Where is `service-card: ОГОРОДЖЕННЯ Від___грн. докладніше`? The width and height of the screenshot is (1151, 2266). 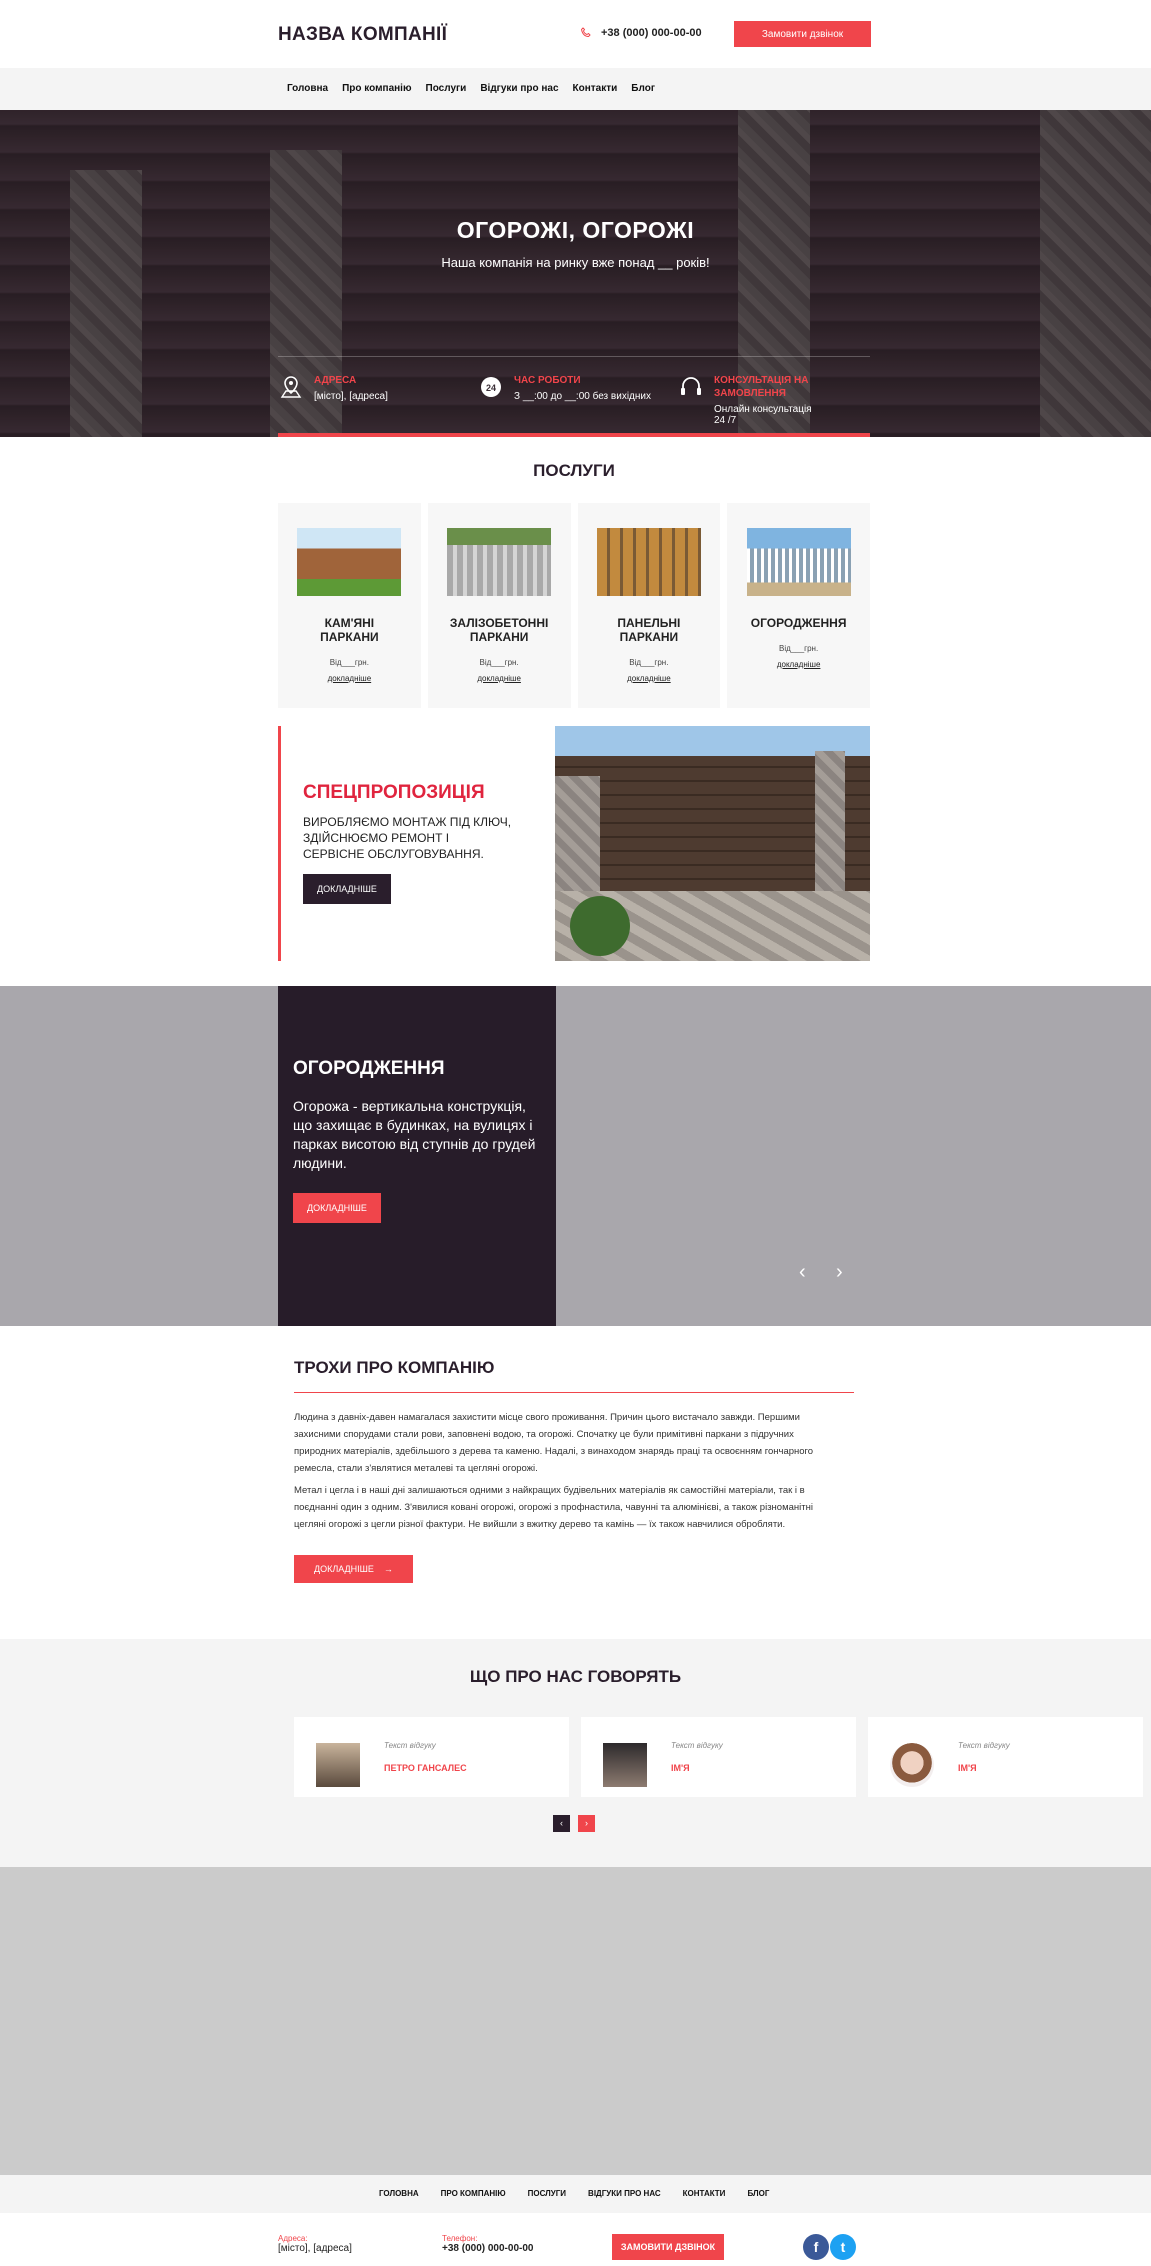
service-card: ОГОРОДЖЕННЯ Від___грн. докладніше is located at coordinates (798, 605).